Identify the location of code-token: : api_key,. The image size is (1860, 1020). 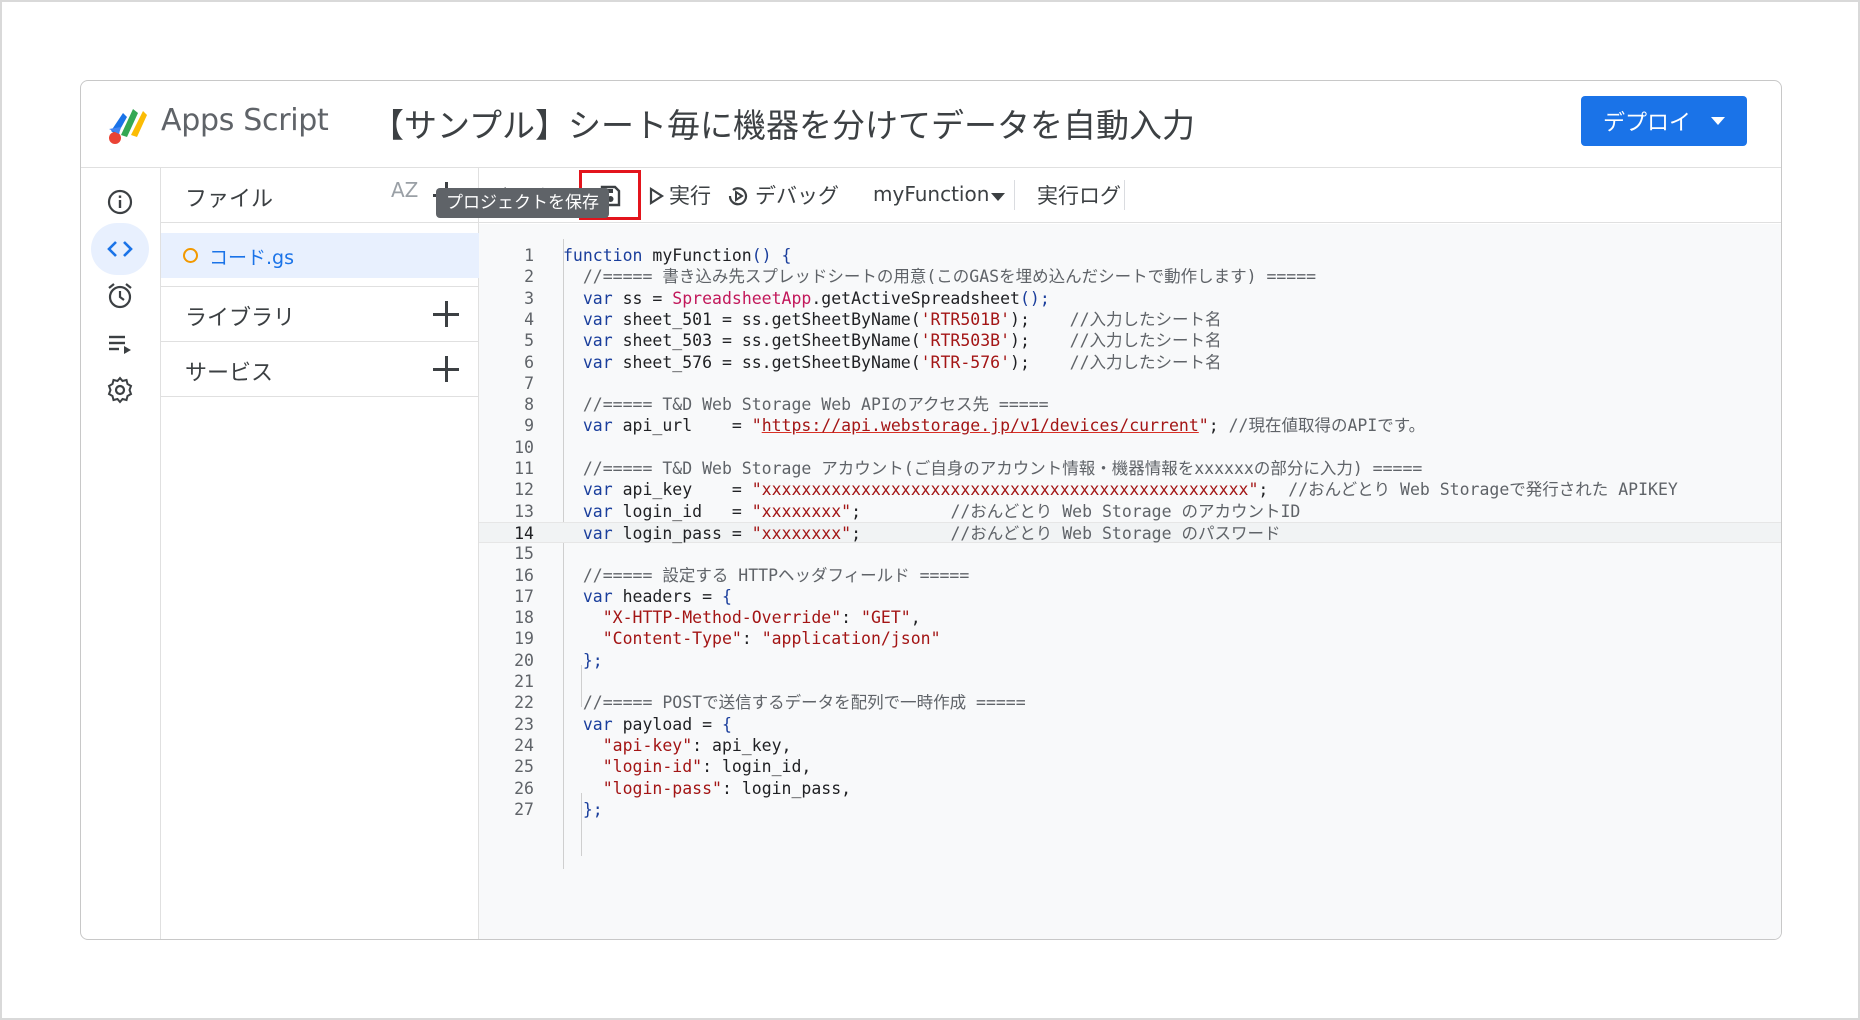
(742, 745).